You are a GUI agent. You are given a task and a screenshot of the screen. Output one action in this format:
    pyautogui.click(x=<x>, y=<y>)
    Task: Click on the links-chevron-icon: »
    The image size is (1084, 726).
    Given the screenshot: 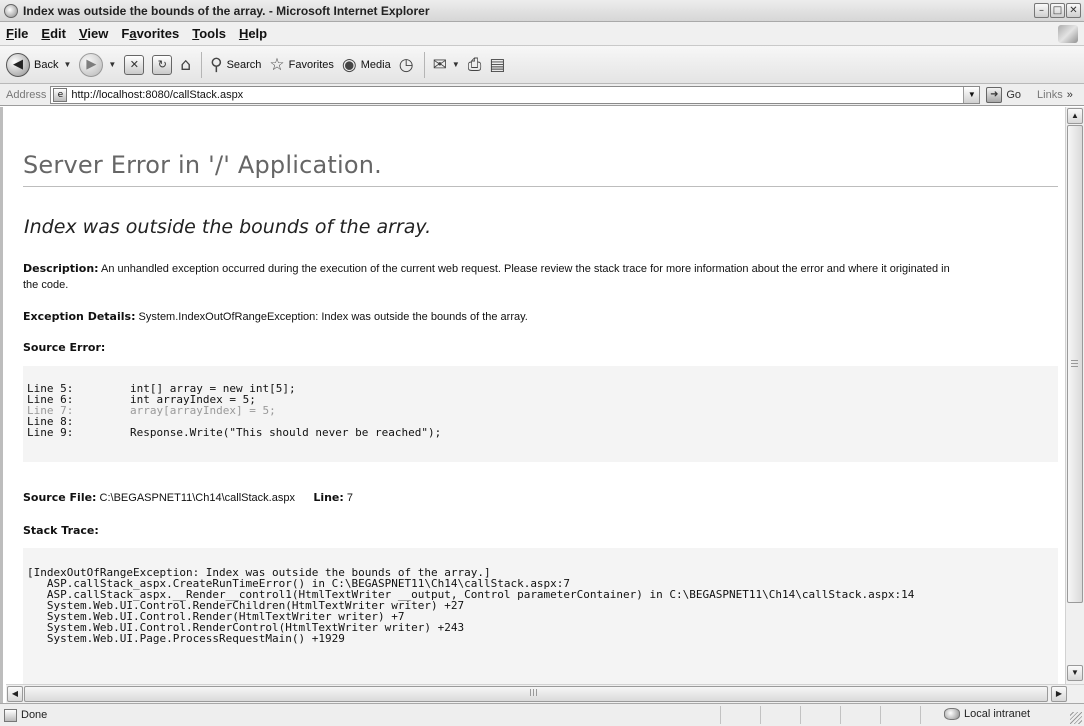 What is the action you would take?
    pyautogui.click(x=1070, y=95)
    